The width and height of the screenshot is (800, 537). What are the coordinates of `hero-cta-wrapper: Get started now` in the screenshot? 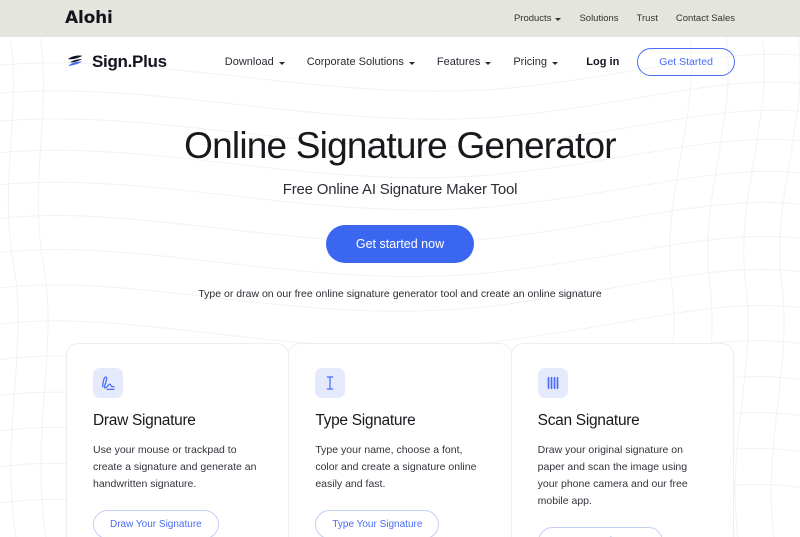 It's located at (400, 243).